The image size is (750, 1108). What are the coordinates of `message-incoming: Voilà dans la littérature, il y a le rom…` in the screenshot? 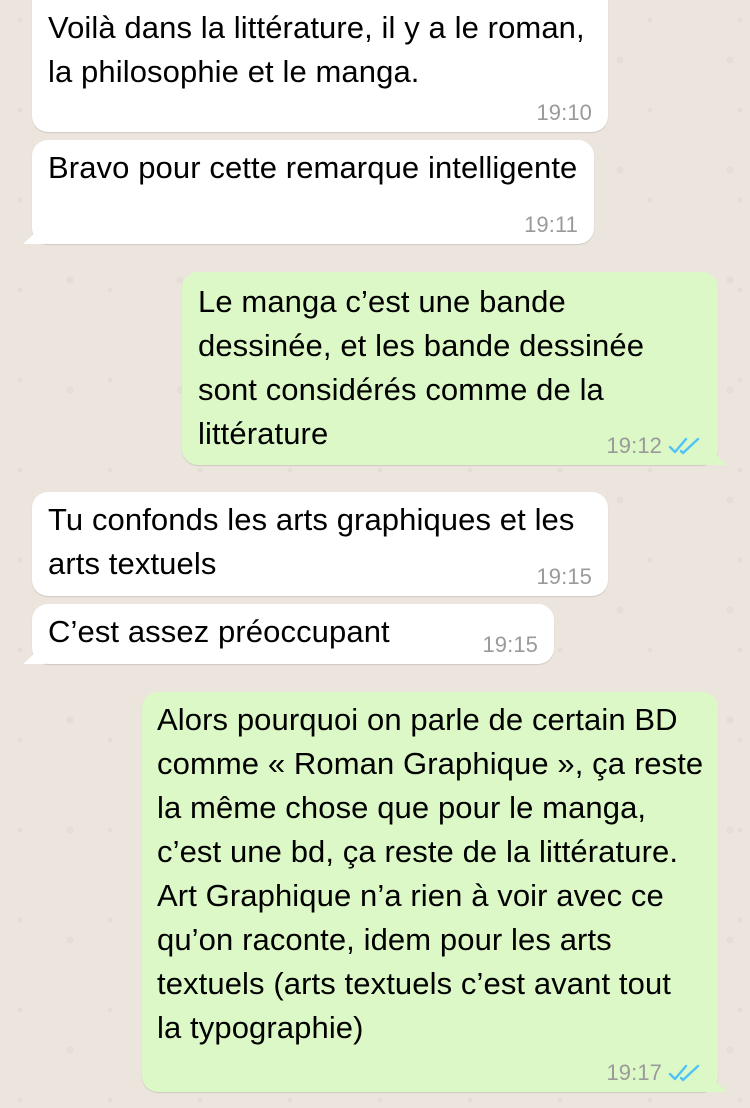 It's located at (320, 66).